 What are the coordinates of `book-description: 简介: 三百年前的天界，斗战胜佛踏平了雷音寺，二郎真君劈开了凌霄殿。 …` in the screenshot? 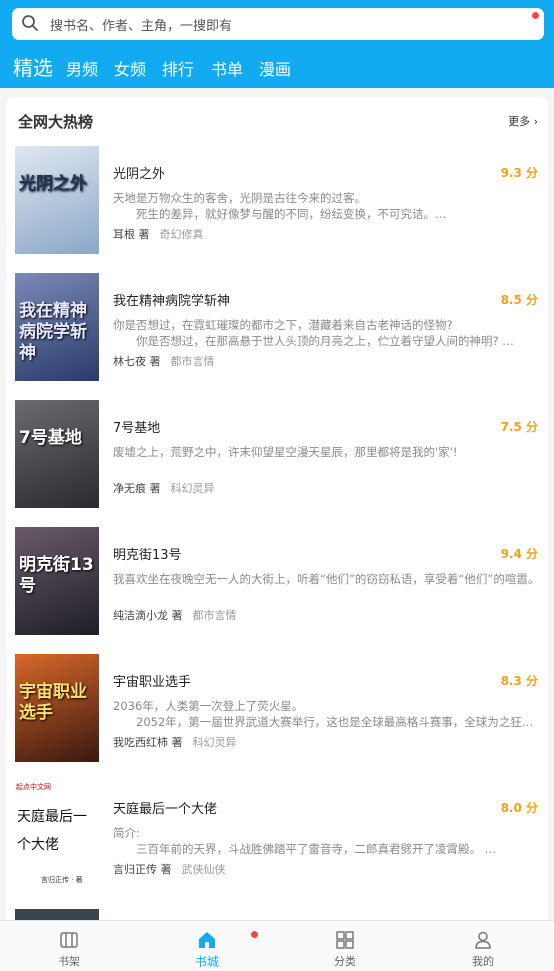 It's located at (327, 841).